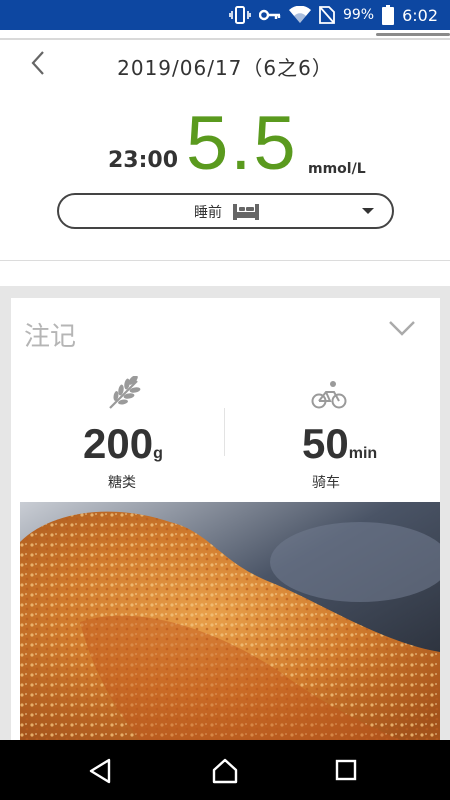 The image size is (450, 800). Describe the element at coordinates (388, 15) in the screenshot. I see `battery-icon` at that location.